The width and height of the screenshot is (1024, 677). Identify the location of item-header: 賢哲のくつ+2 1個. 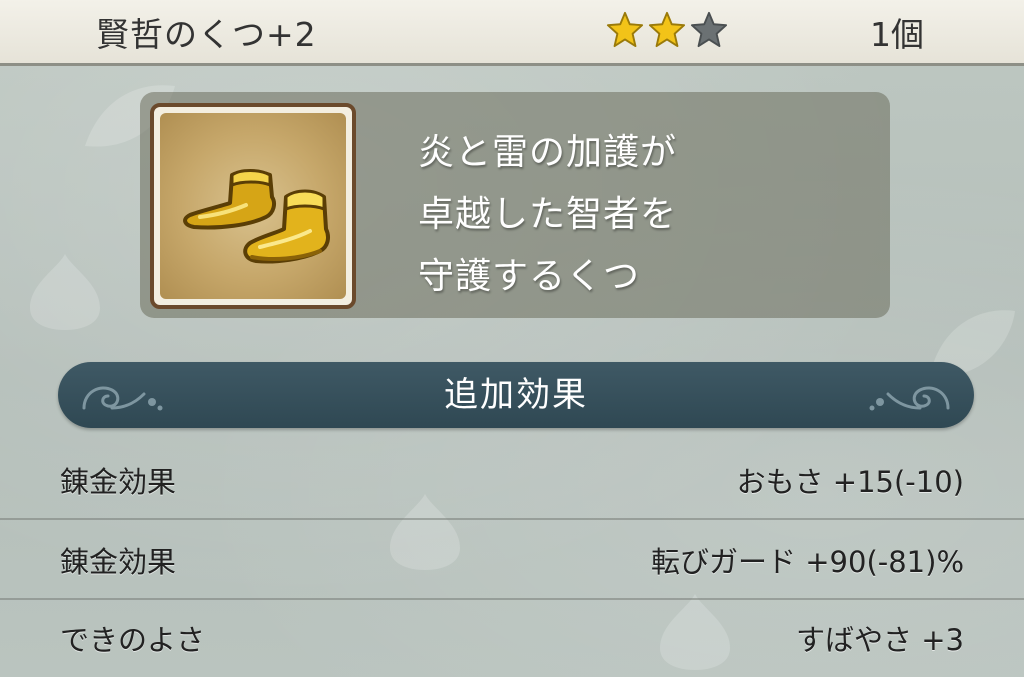
(512, 33).